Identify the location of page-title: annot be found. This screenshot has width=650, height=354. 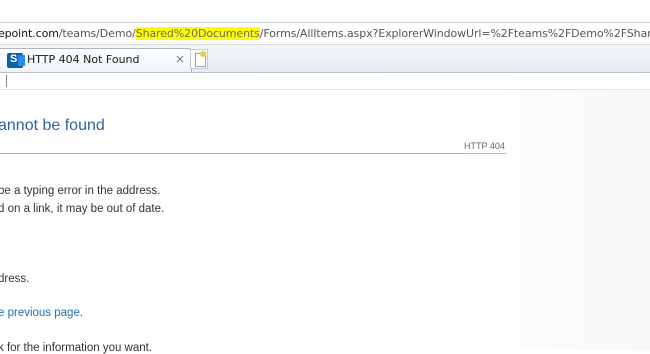
(52, 125).